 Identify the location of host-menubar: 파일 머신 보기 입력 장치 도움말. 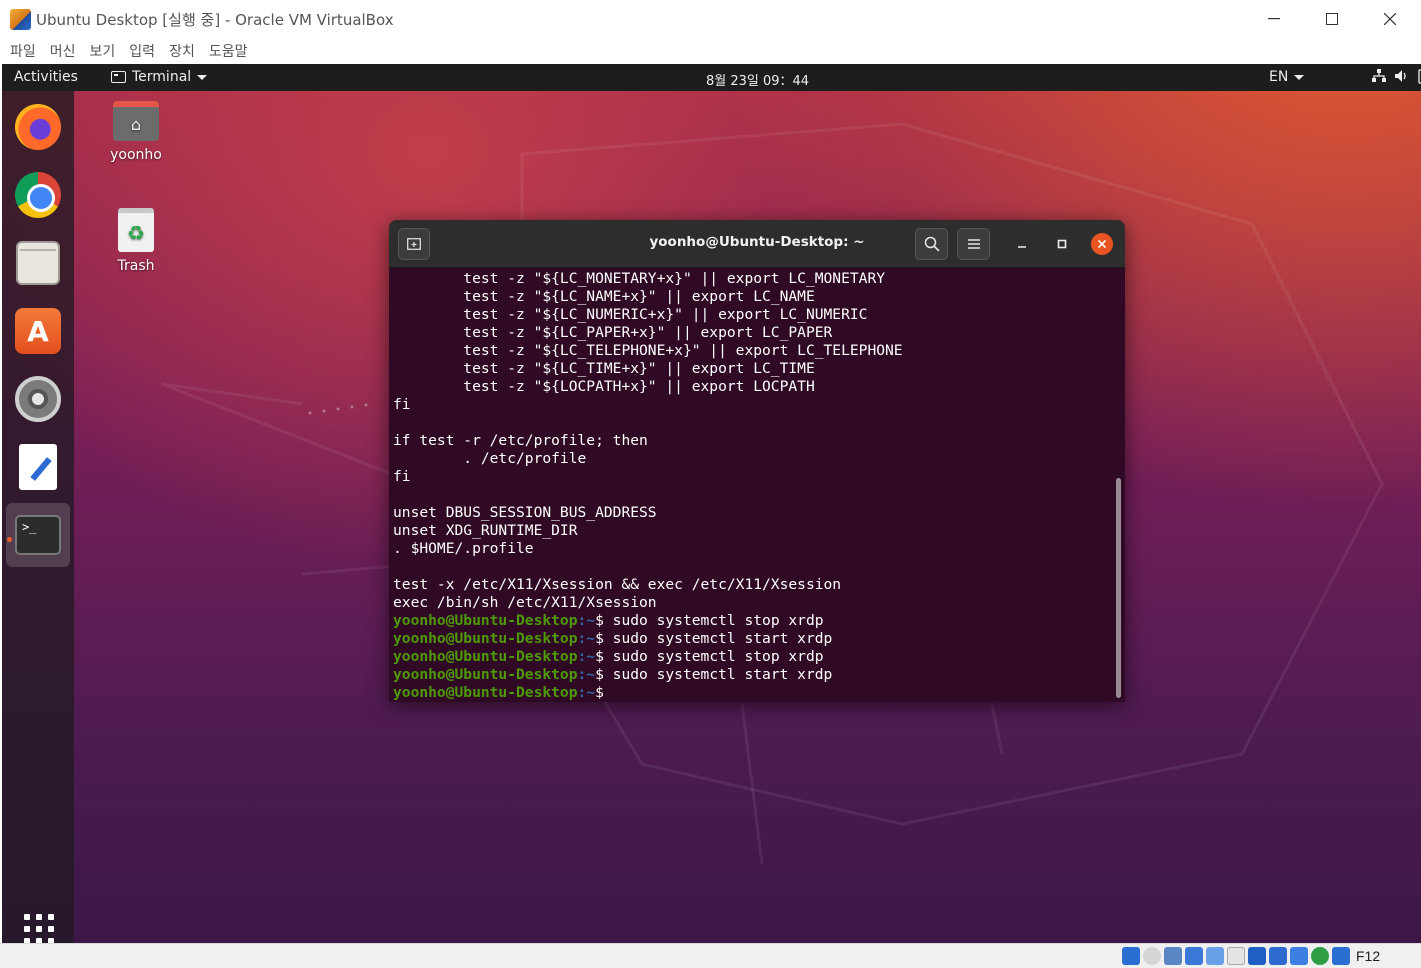
(710, 51).